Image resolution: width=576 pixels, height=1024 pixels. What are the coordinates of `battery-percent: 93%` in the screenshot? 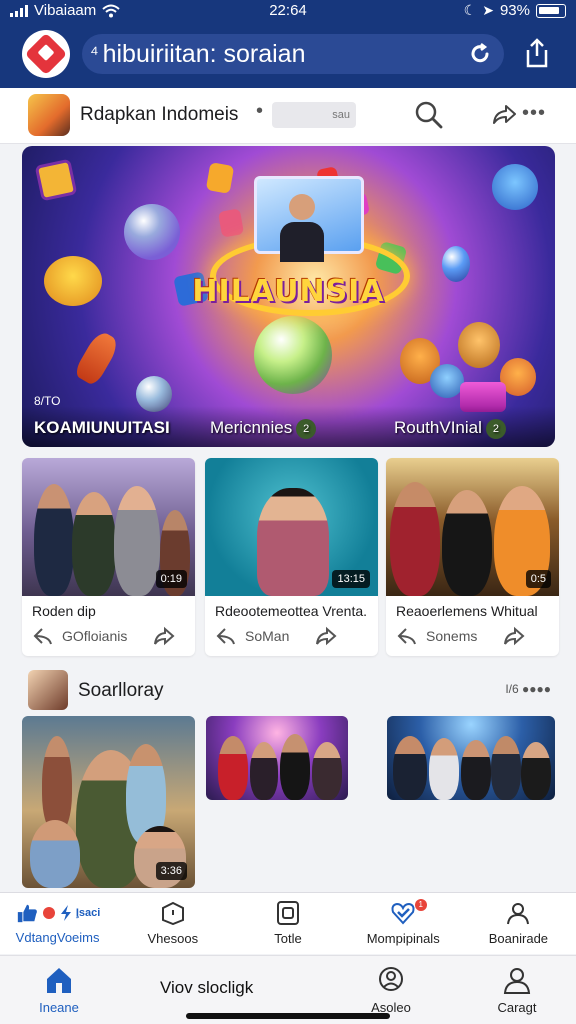 It's located at (514, 10).